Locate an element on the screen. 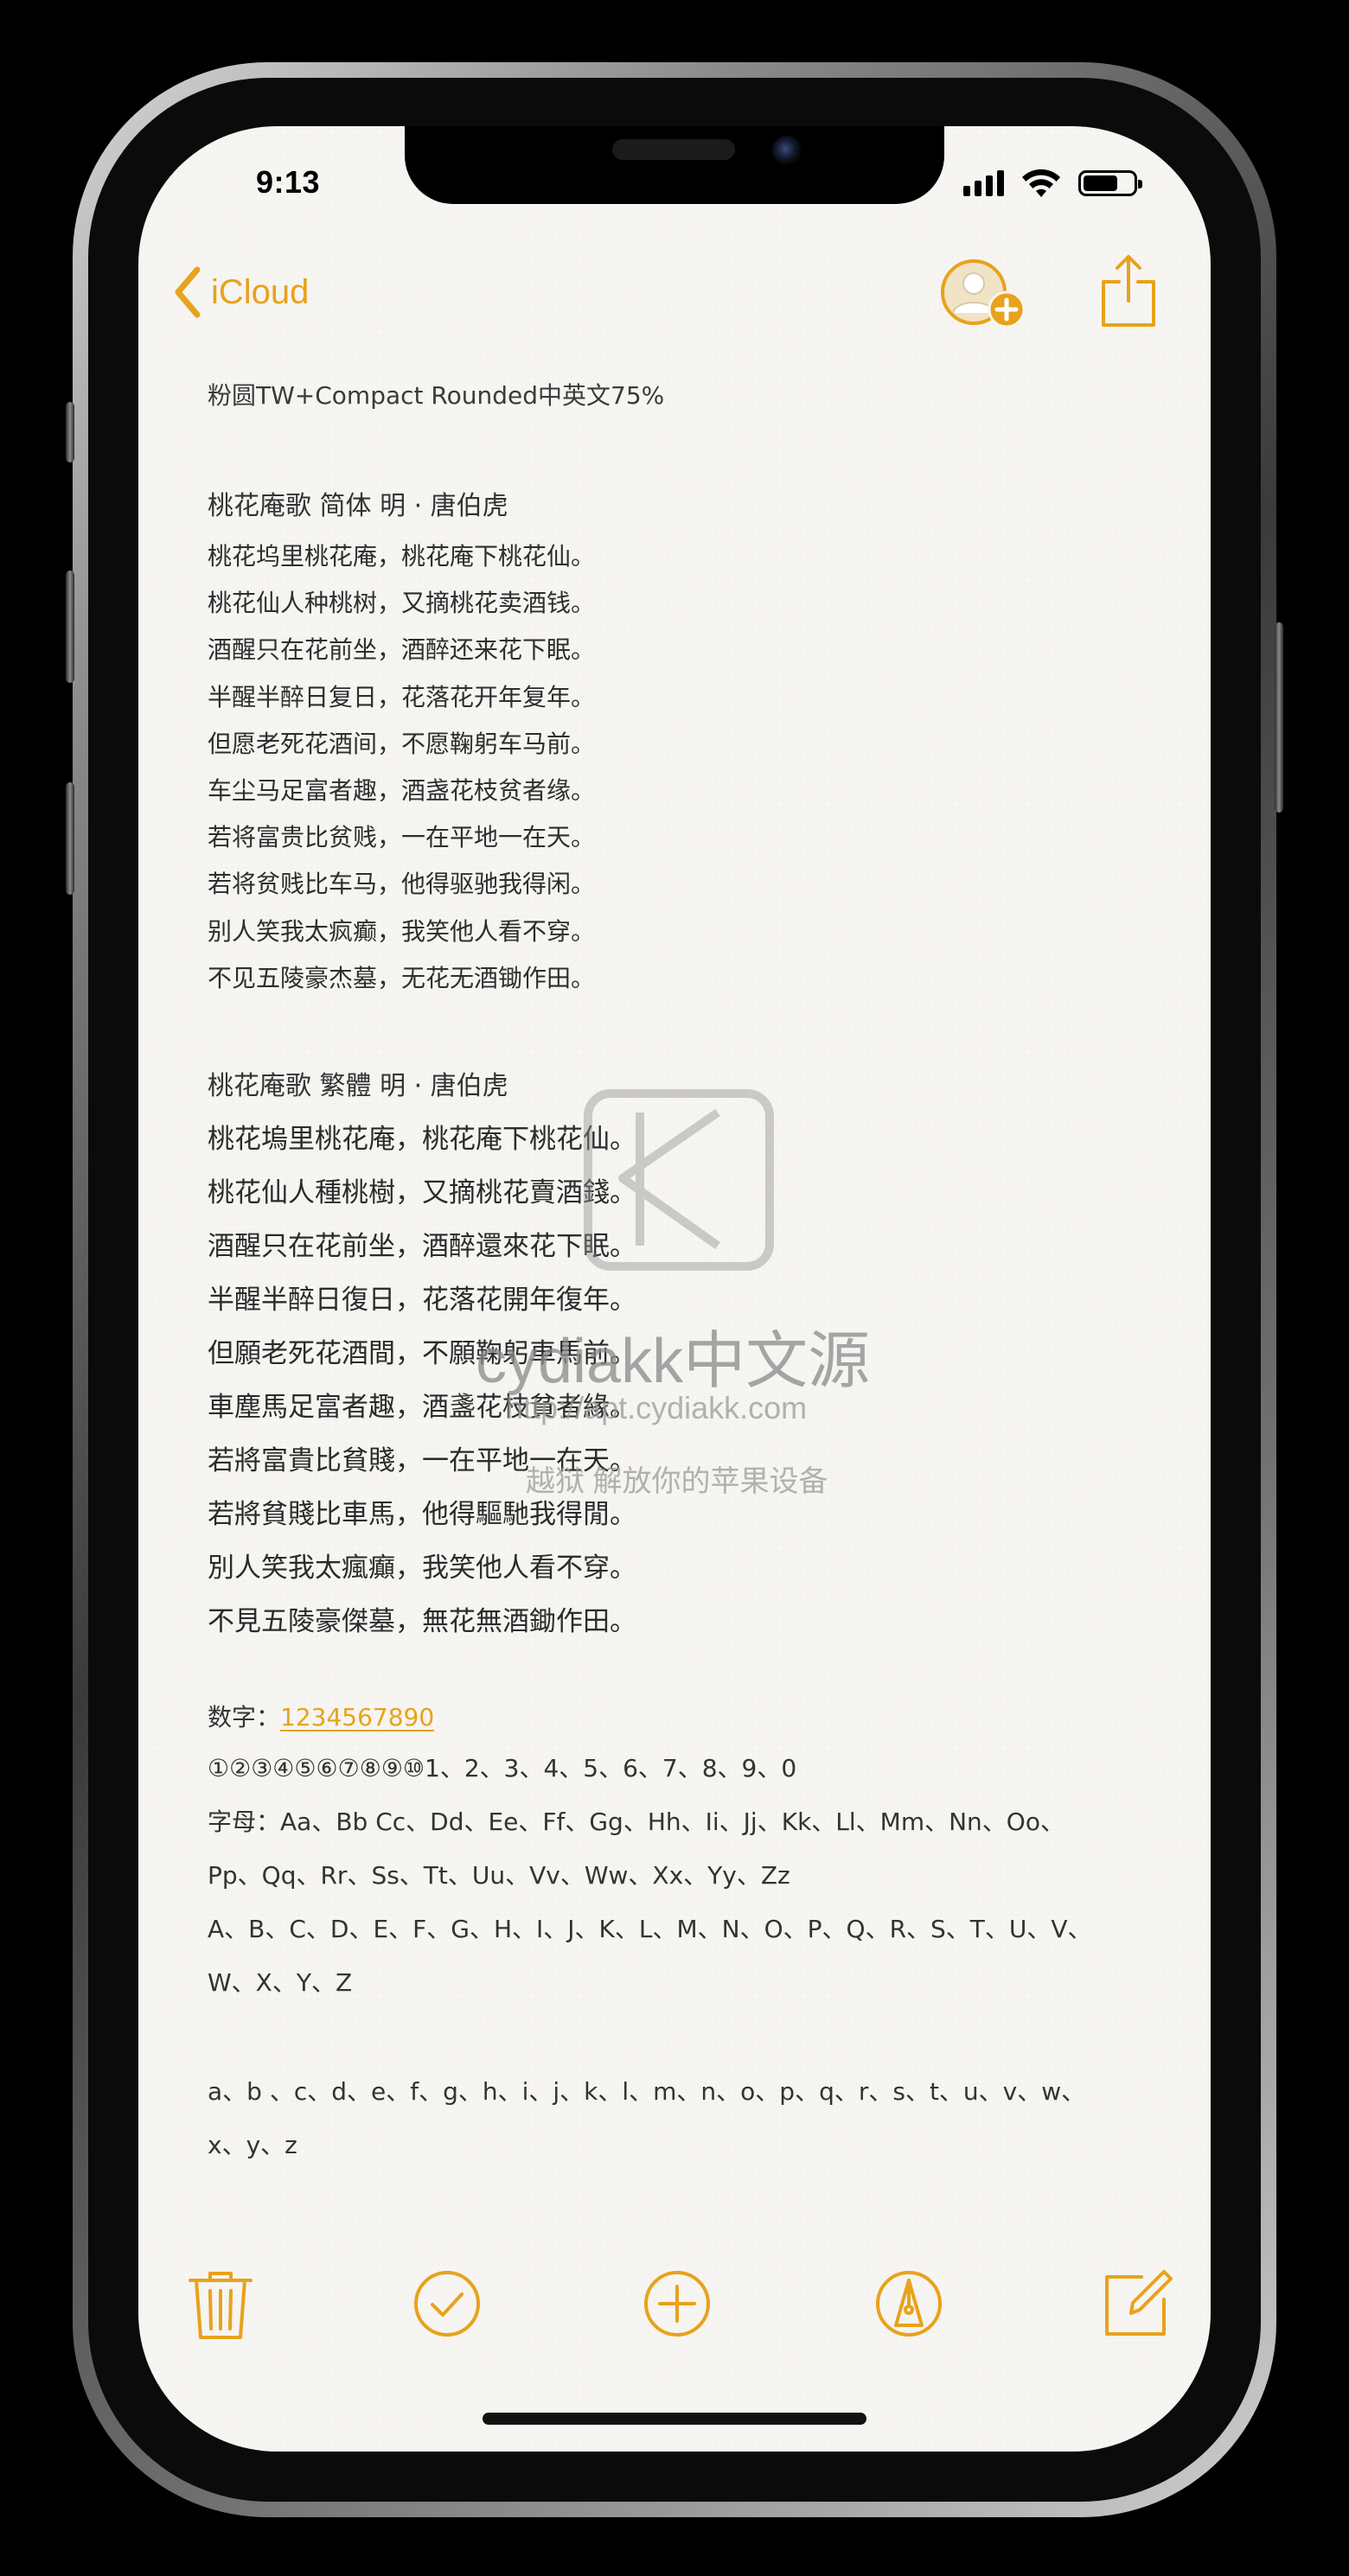 This screenshot has width=1349, height=2576. plus-circle-icon is located at coordinates (677, 2304).